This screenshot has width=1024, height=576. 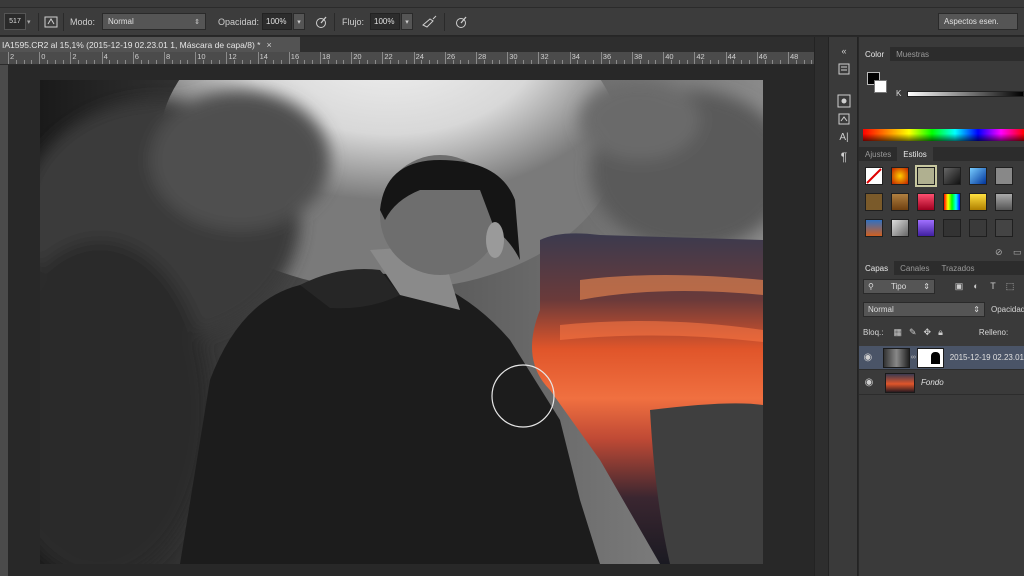 What do you see at coordinates (959, 286) in the screenshot?
I see `image-filter-icon: ▣` at bounding box center [959, 286].